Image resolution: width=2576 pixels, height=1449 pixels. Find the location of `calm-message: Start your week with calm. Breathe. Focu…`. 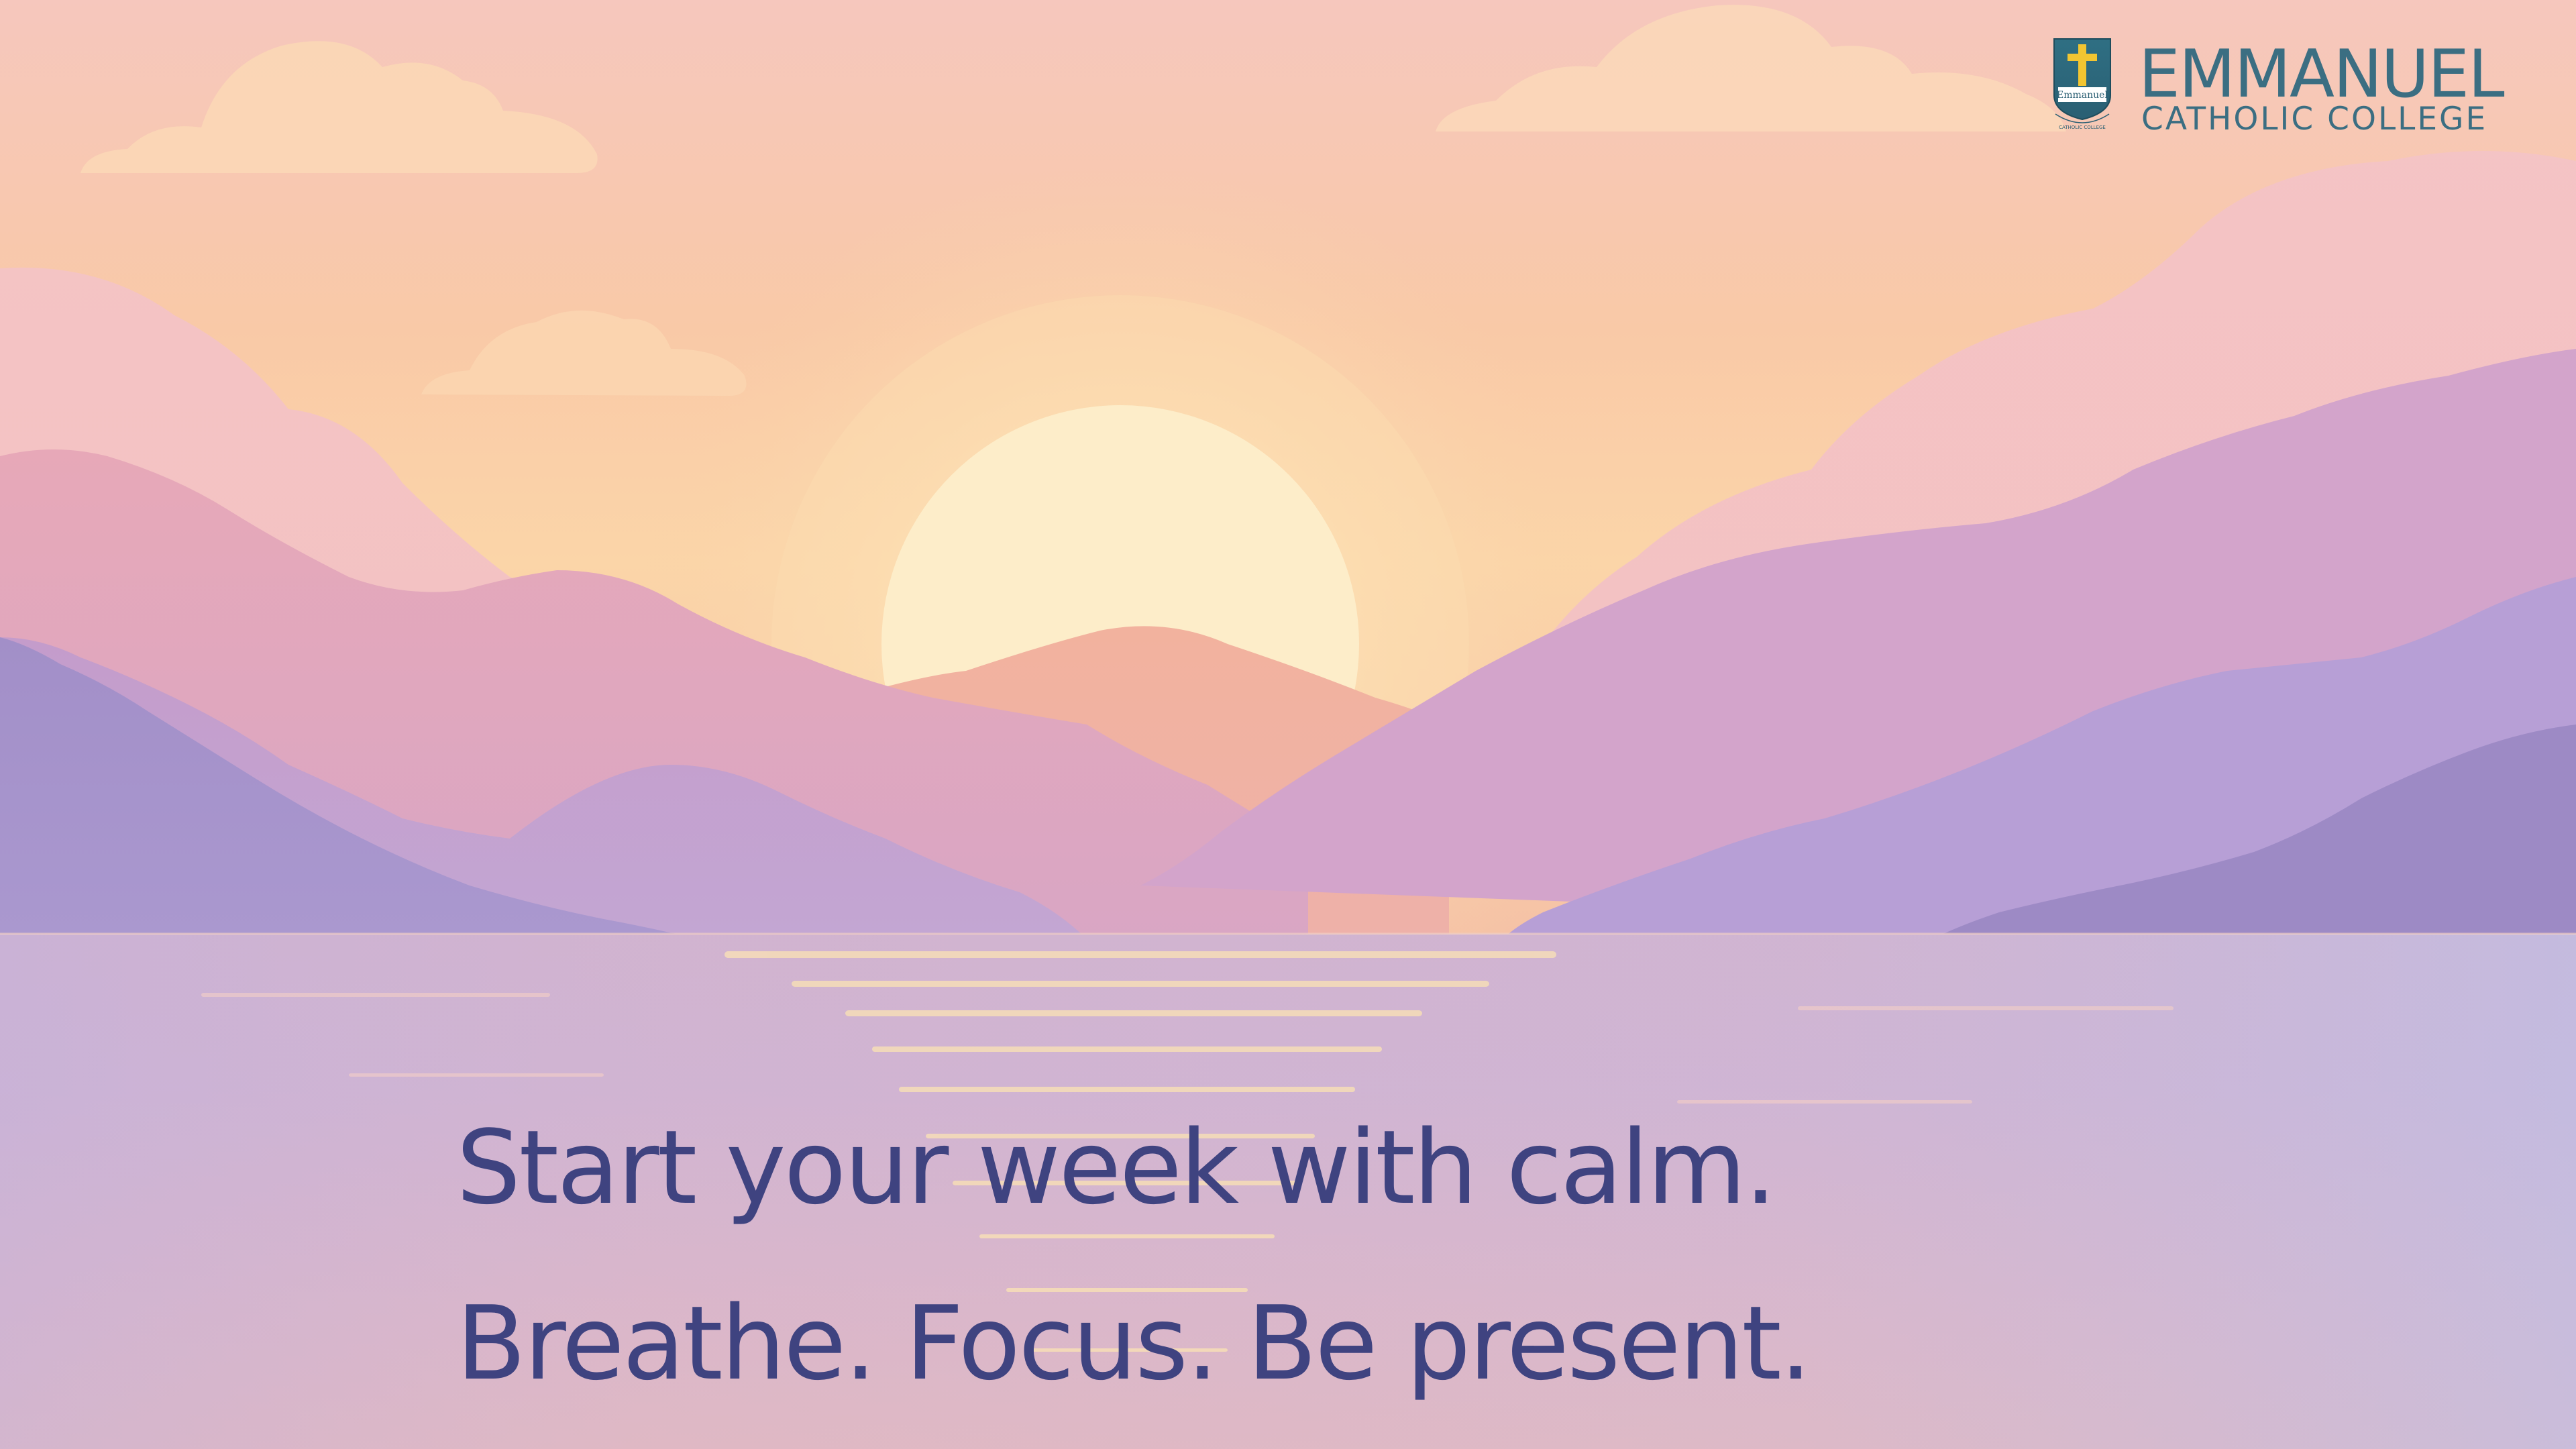

calm-message: Start your week with calm. Breathe. Focu… is located at coordinates (1134, 1256).